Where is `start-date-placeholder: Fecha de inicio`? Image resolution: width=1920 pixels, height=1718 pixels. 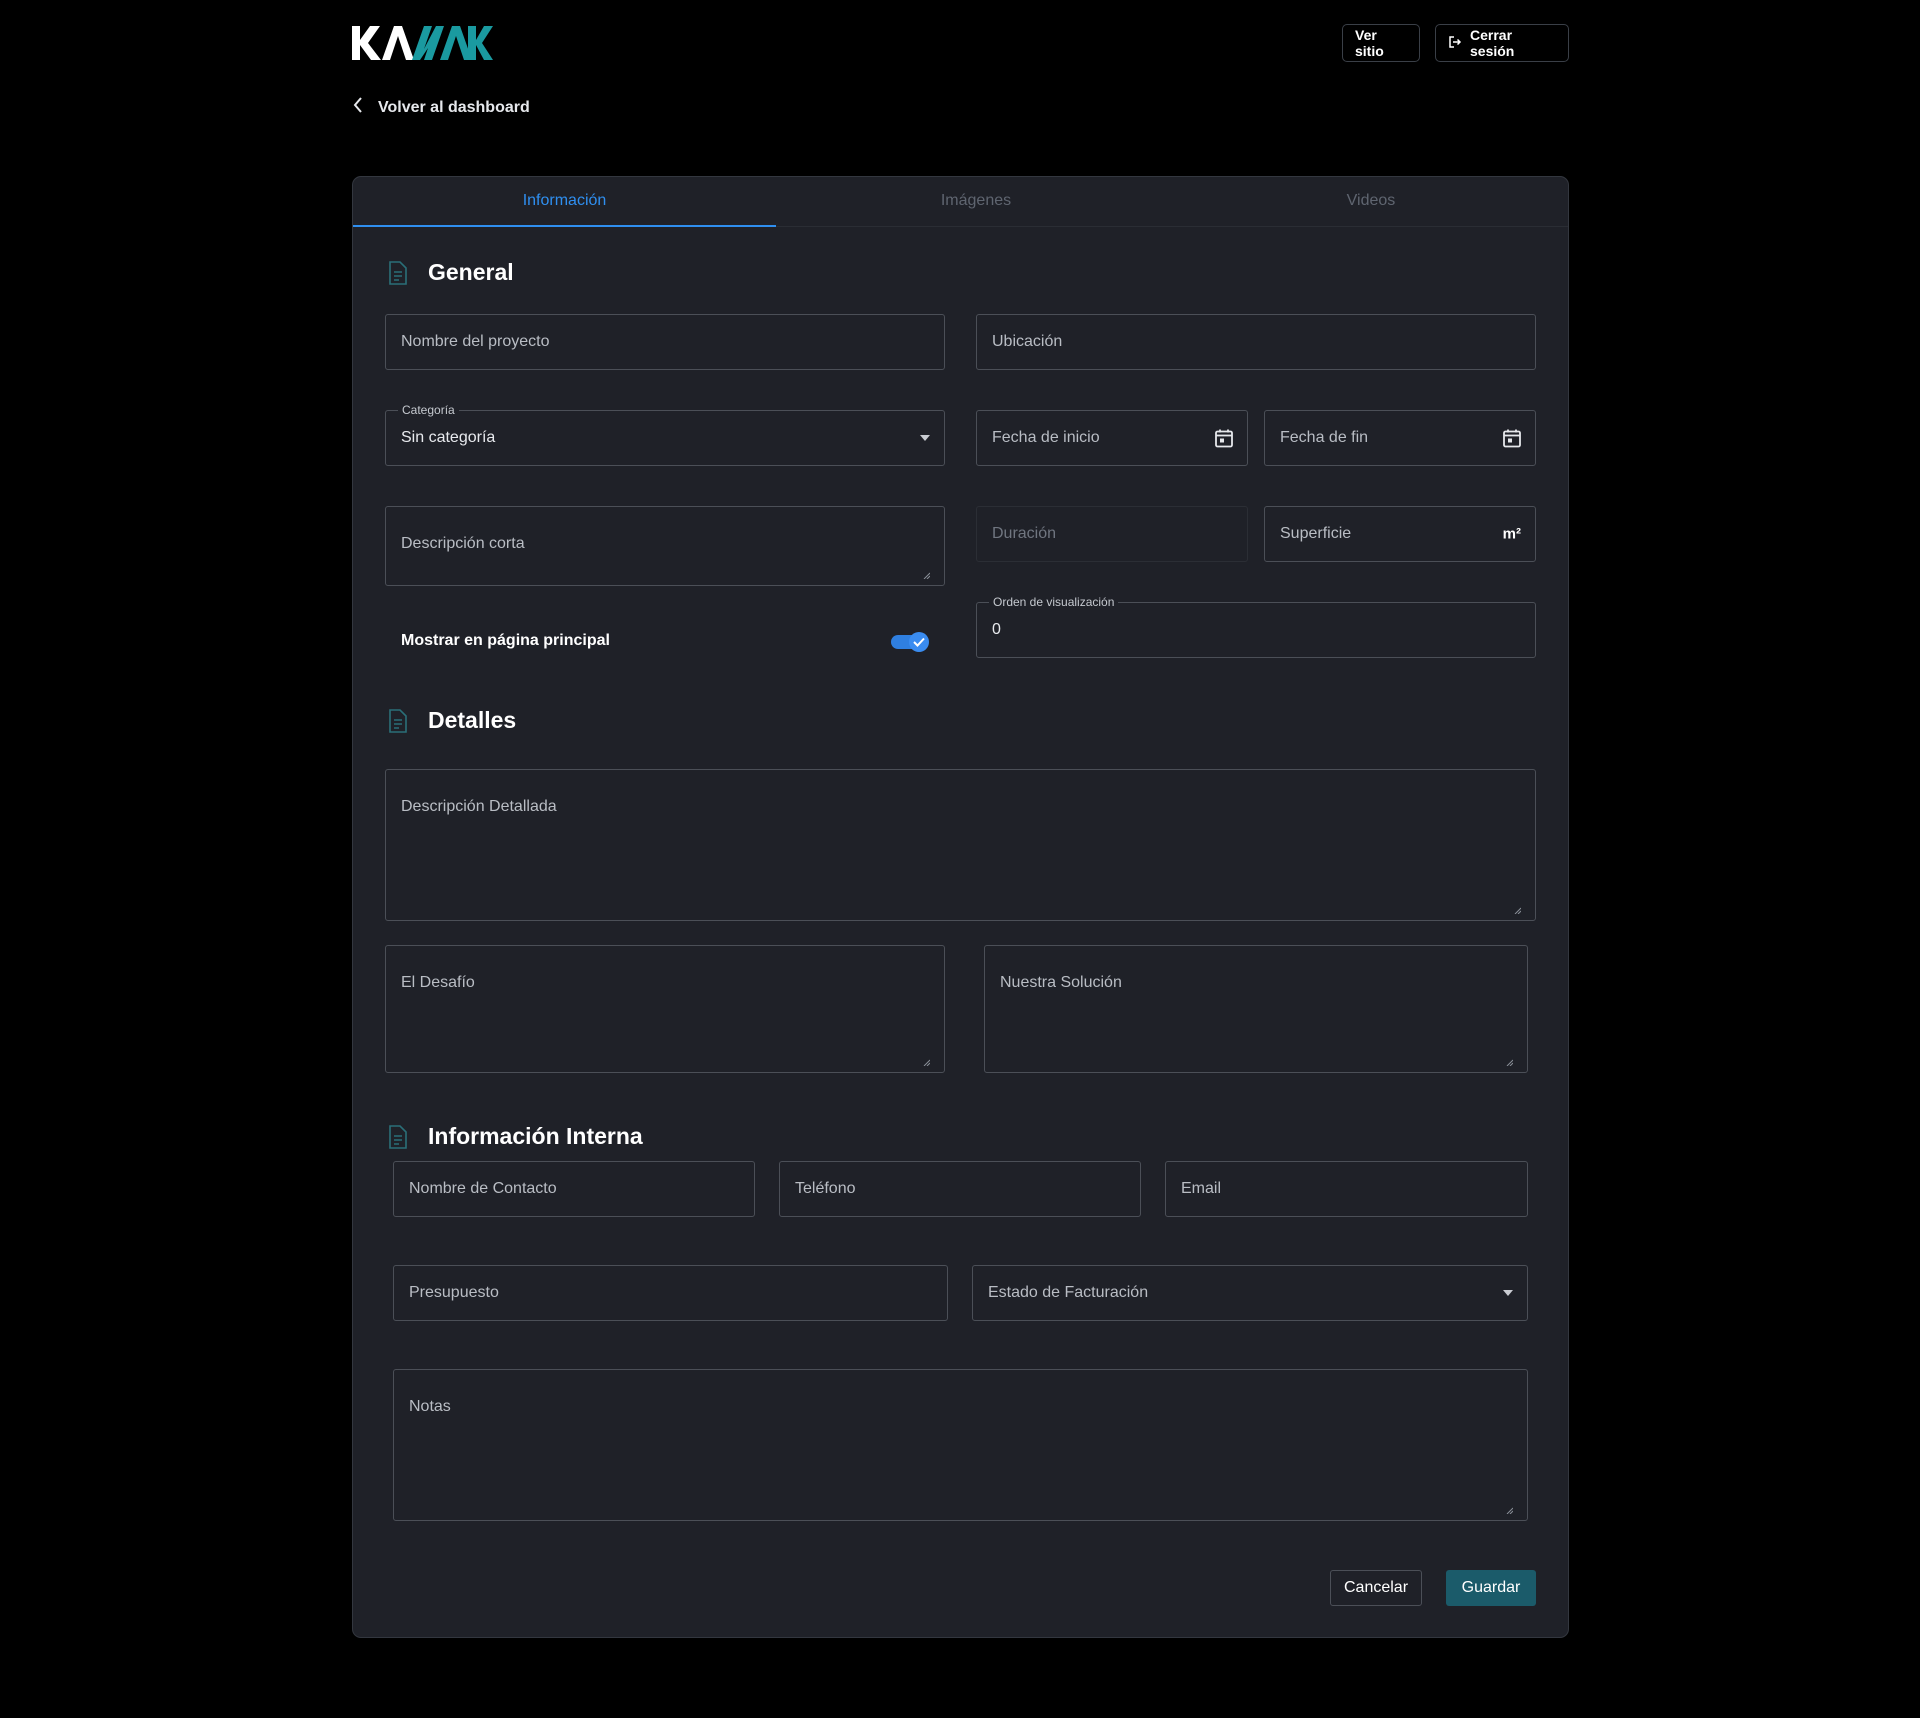
start-date-placeholder: Fecha de inicio is located at coordinates (1046, 437).